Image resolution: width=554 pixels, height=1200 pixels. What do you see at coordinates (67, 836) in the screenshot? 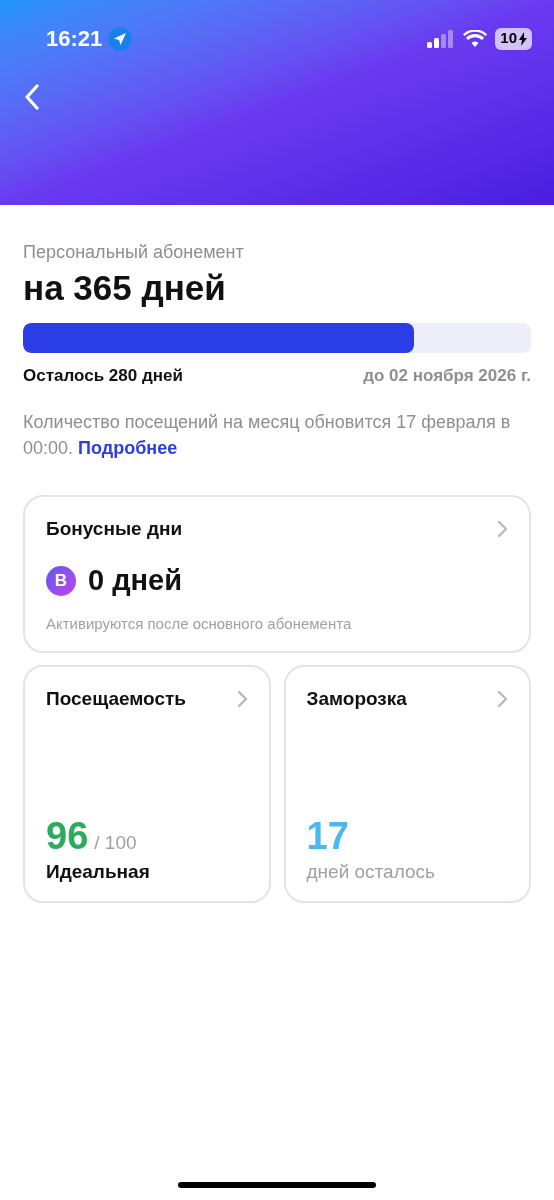
I see `stat-value: 96` at bounding box center [67, 836].